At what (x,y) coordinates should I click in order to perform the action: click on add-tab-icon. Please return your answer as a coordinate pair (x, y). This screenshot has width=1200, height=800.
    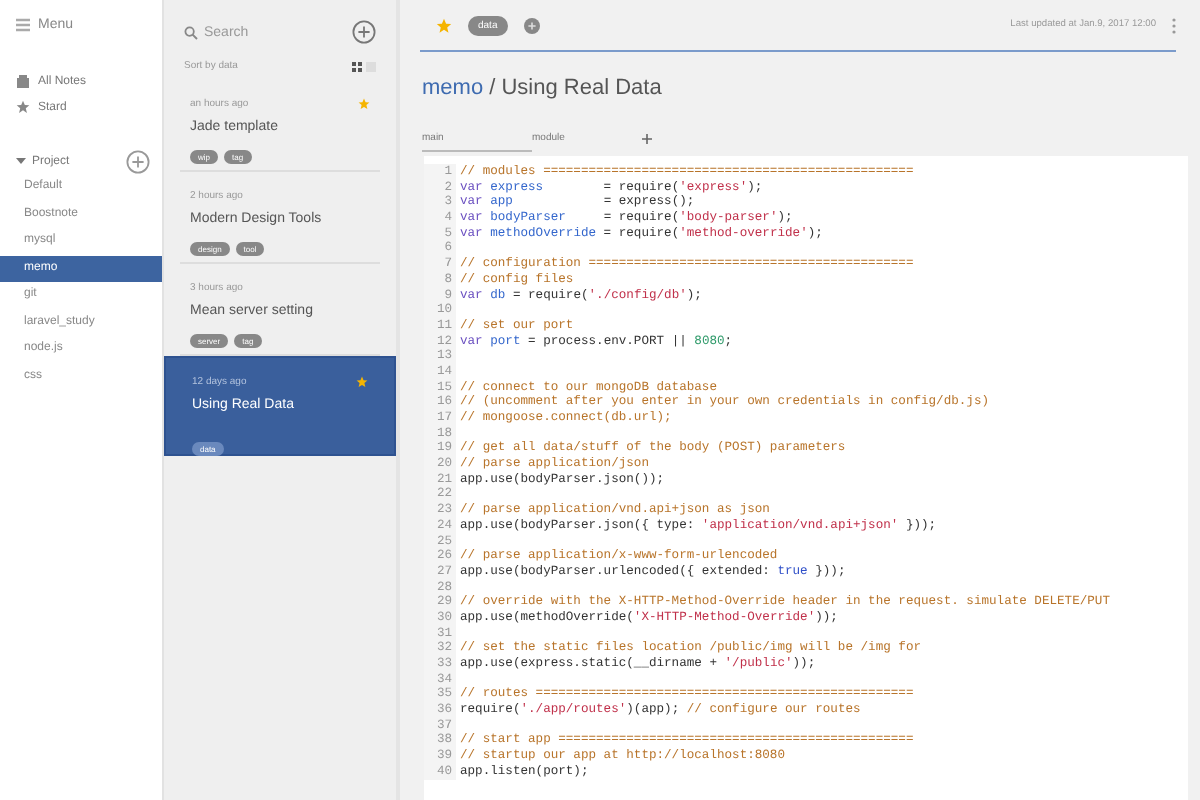
    Looking at the image, I should click on (647, 139).